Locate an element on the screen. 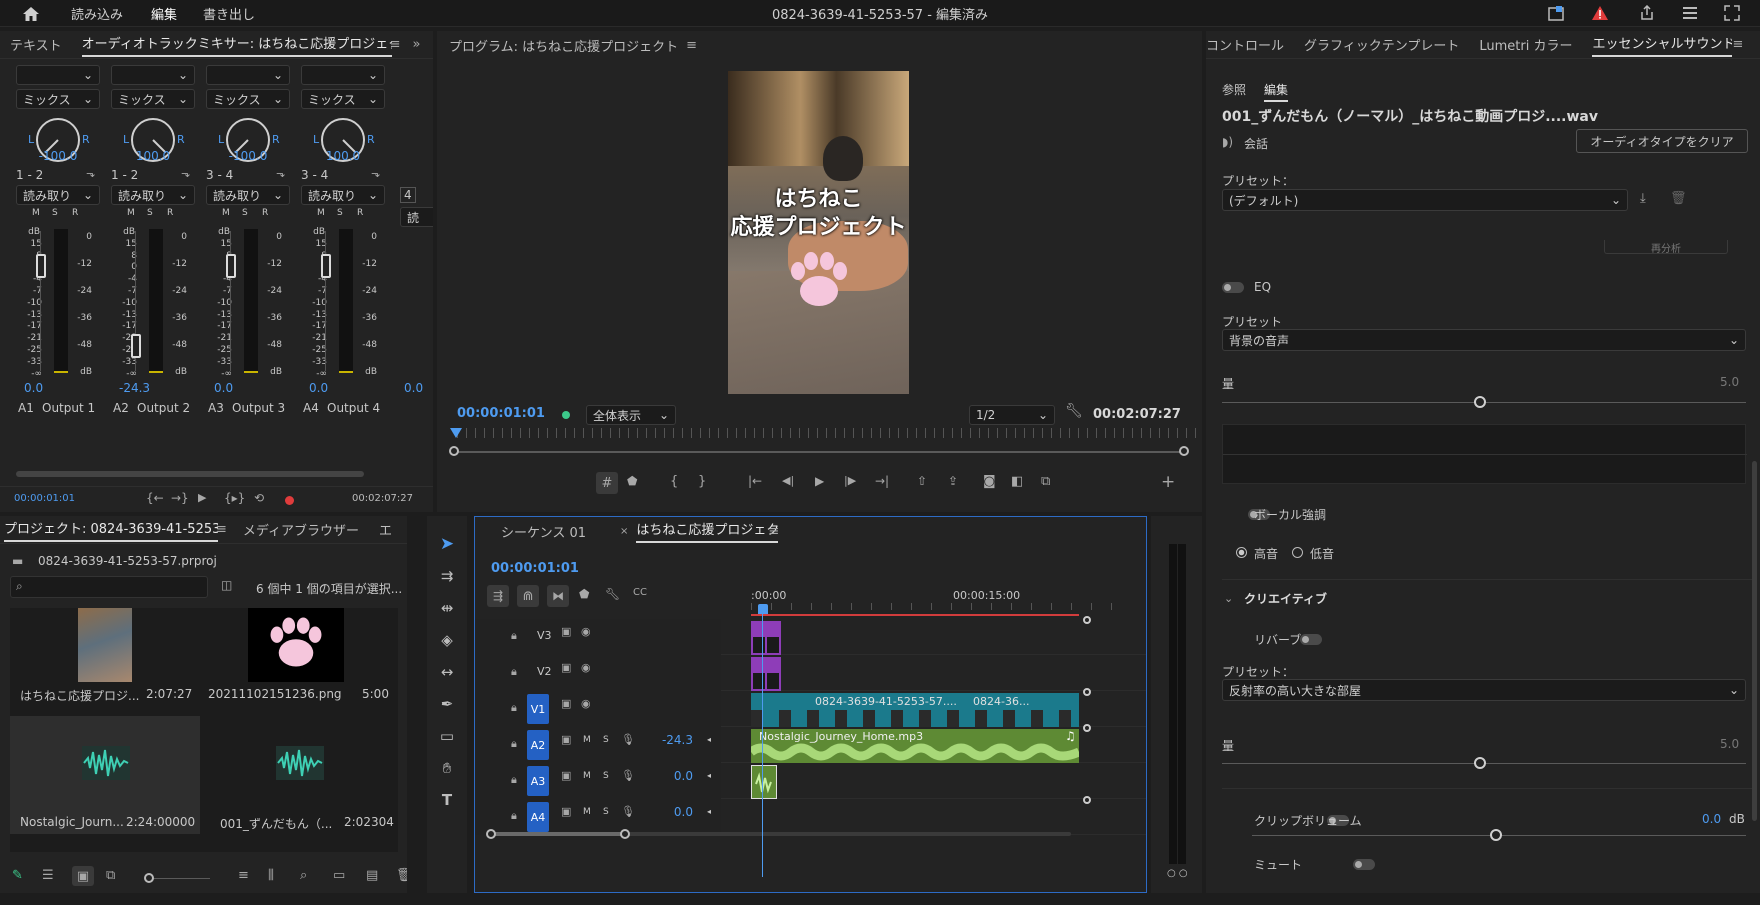 The height and width of the screenshot is (905, 1760). type-tool-icon: T is located at coordinates (447, 800).